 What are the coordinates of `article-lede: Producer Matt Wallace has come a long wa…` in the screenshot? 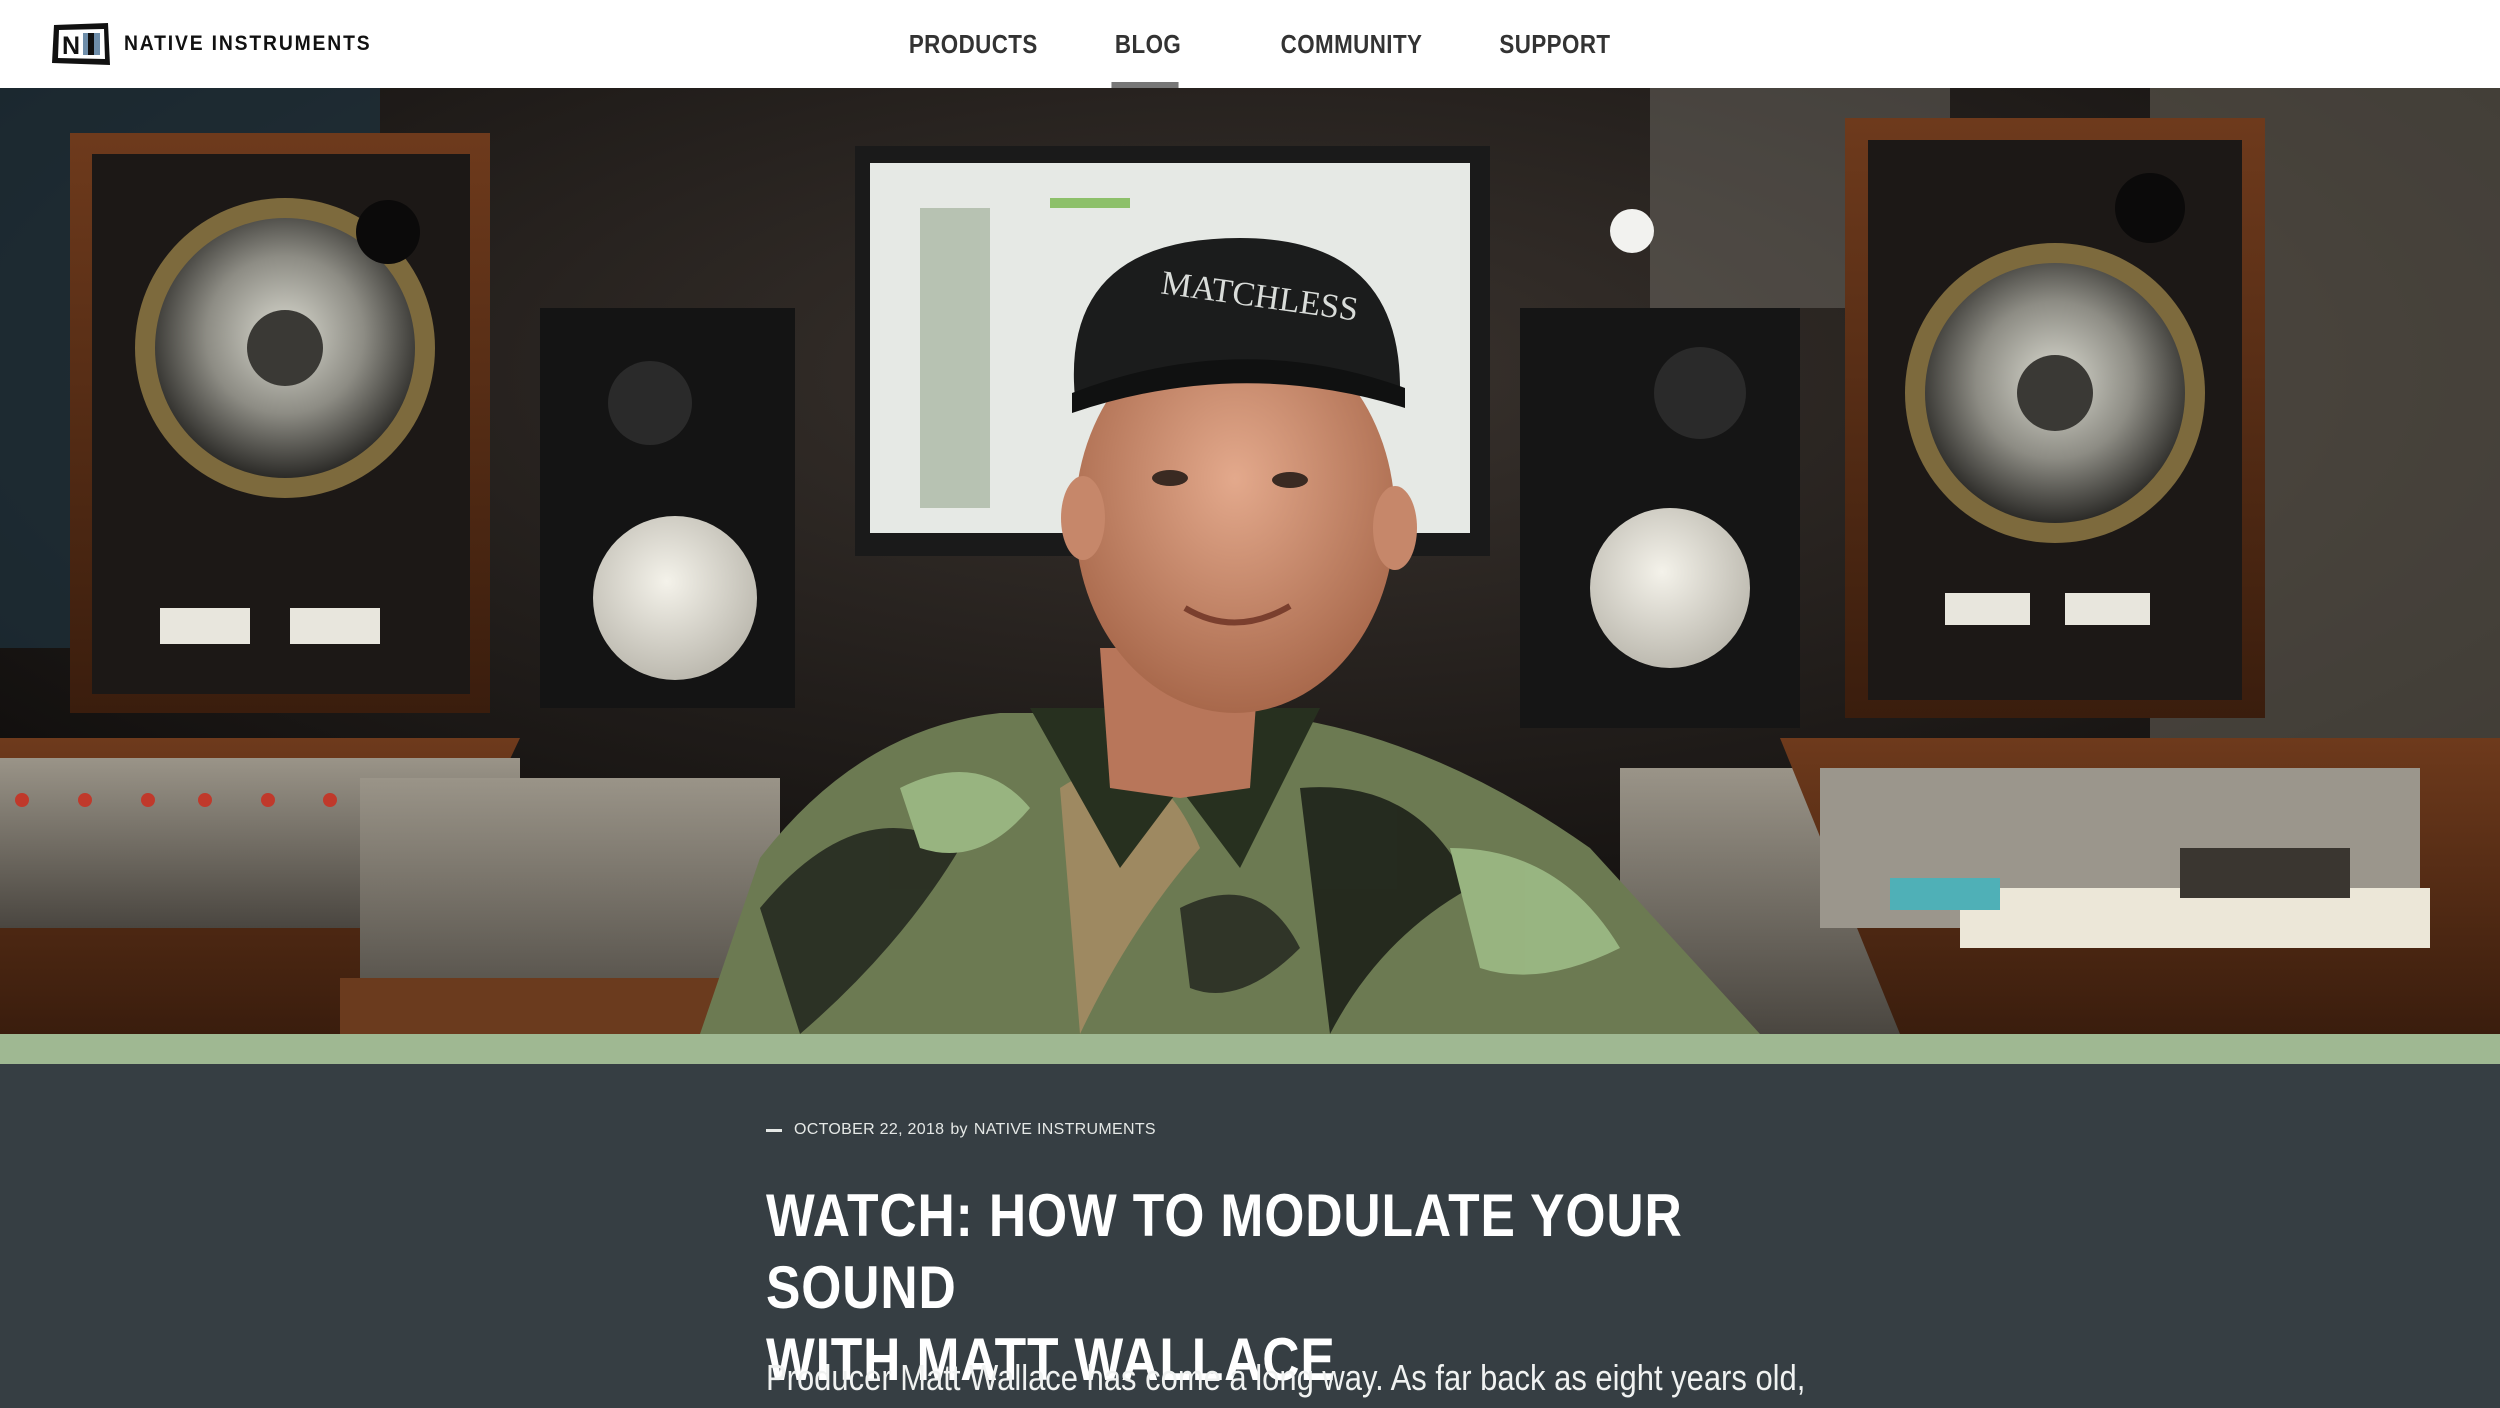 It's located at (1286, 1377).